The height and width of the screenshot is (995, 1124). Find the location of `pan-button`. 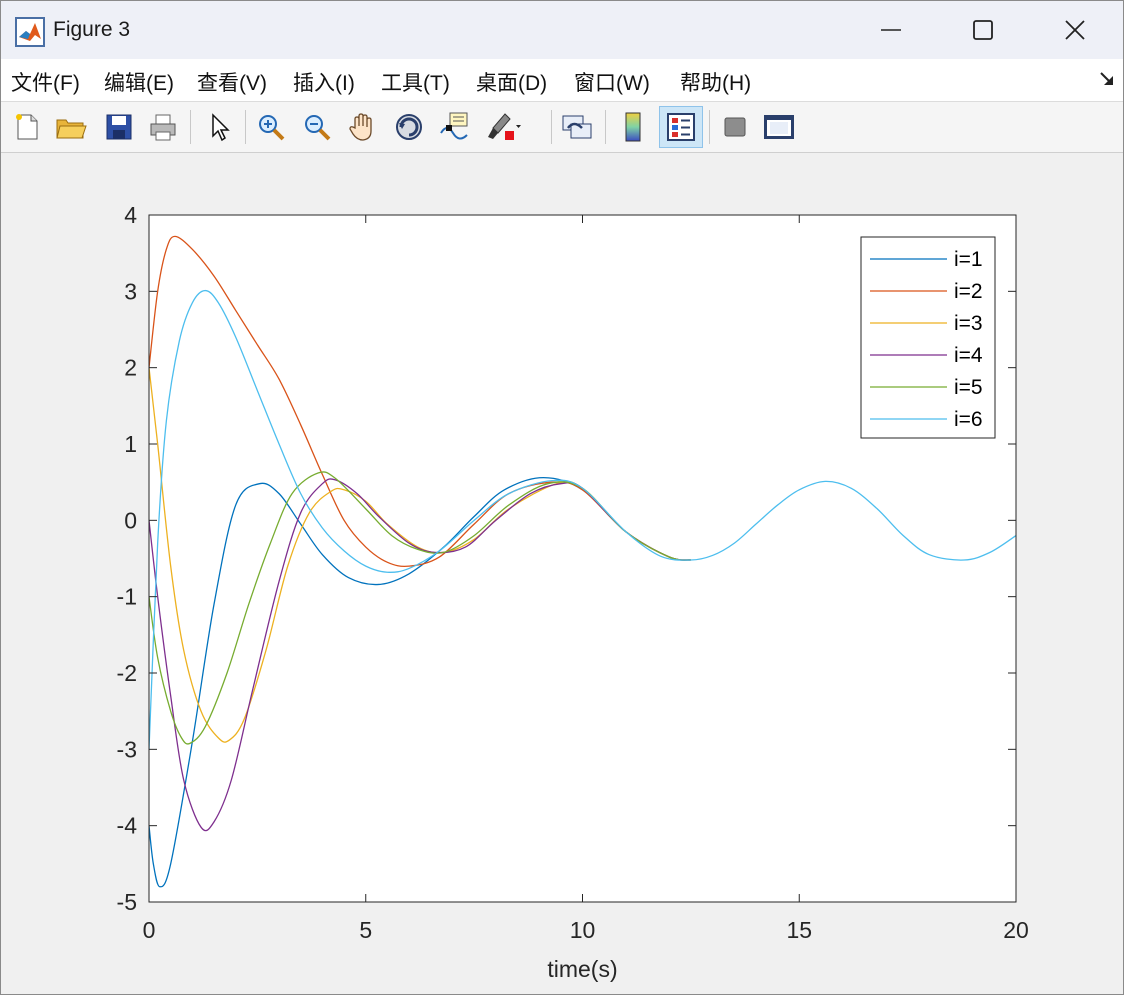

pan-button is located at coordinates (363, 127).